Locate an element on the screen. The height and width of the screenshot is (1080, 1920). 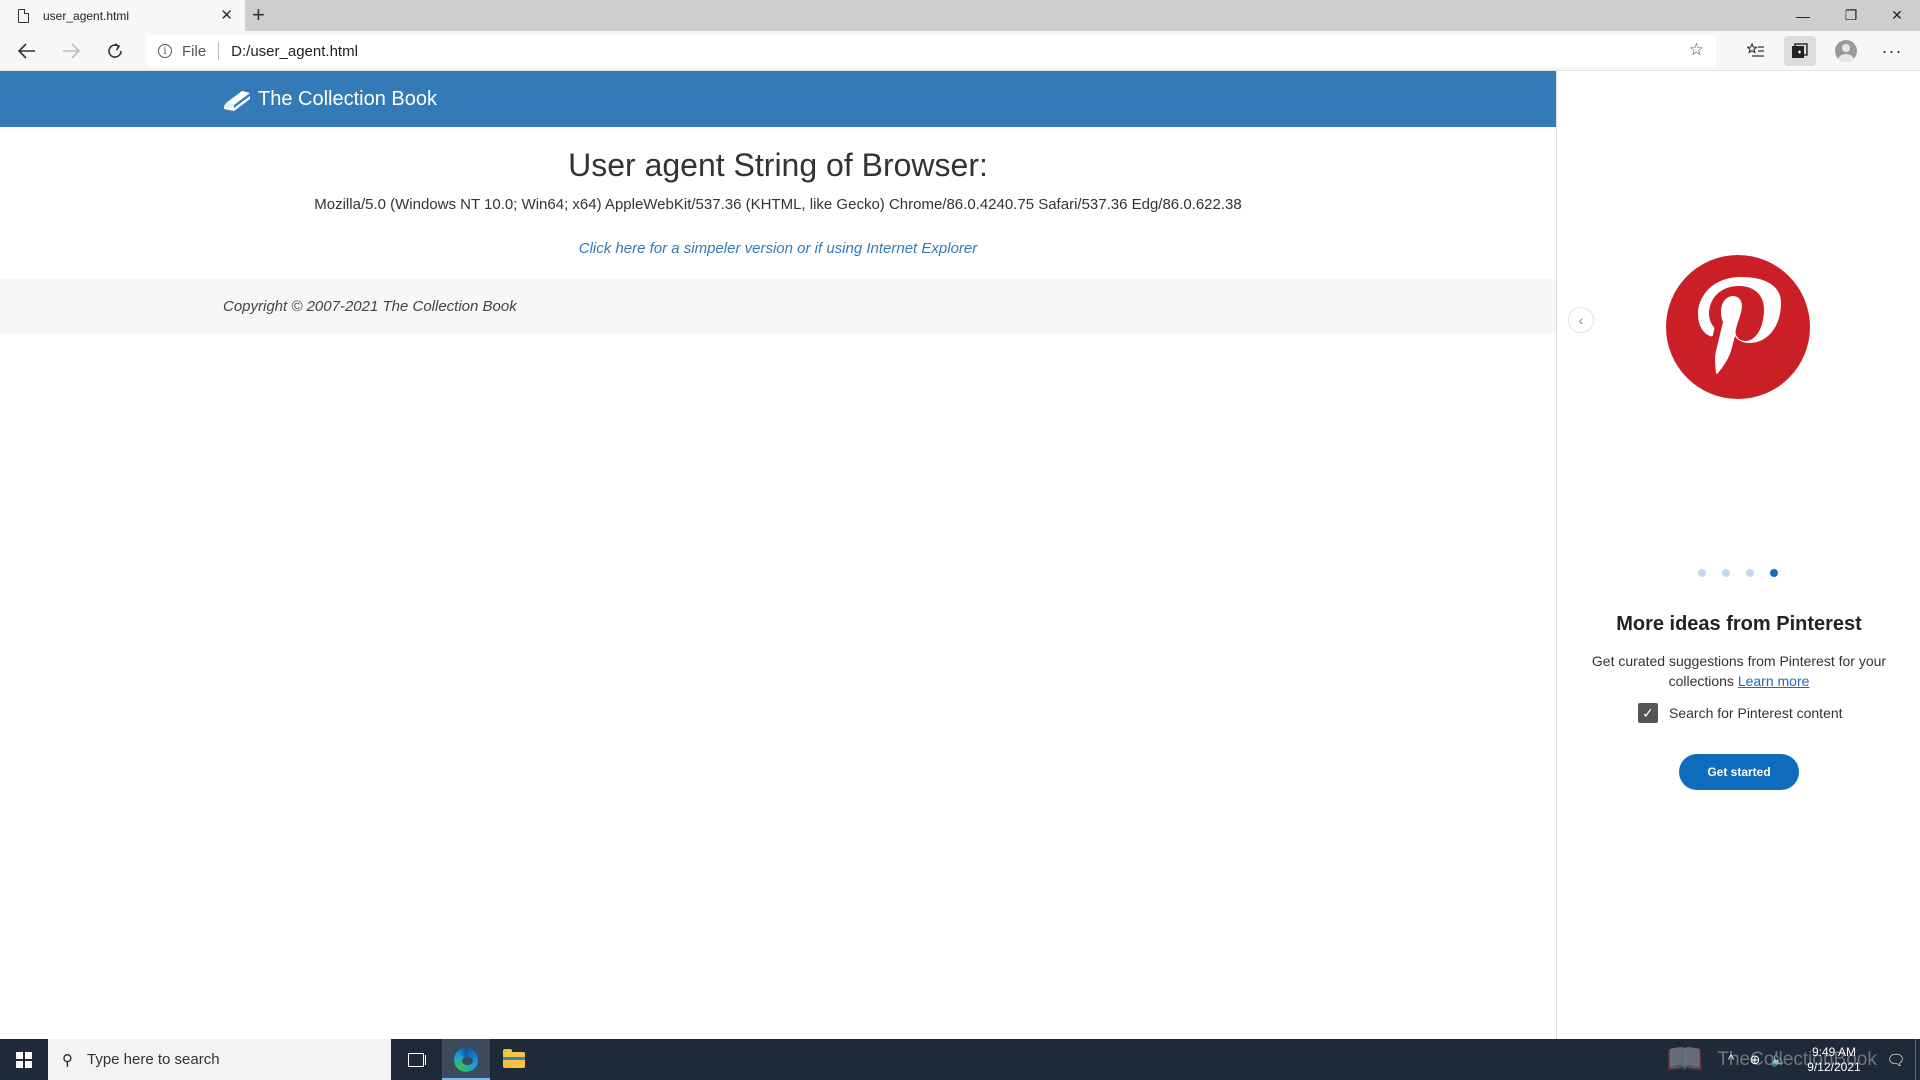
clock: 9:49 AM 9/12/2021 is located at coordinates (1834, 1060).